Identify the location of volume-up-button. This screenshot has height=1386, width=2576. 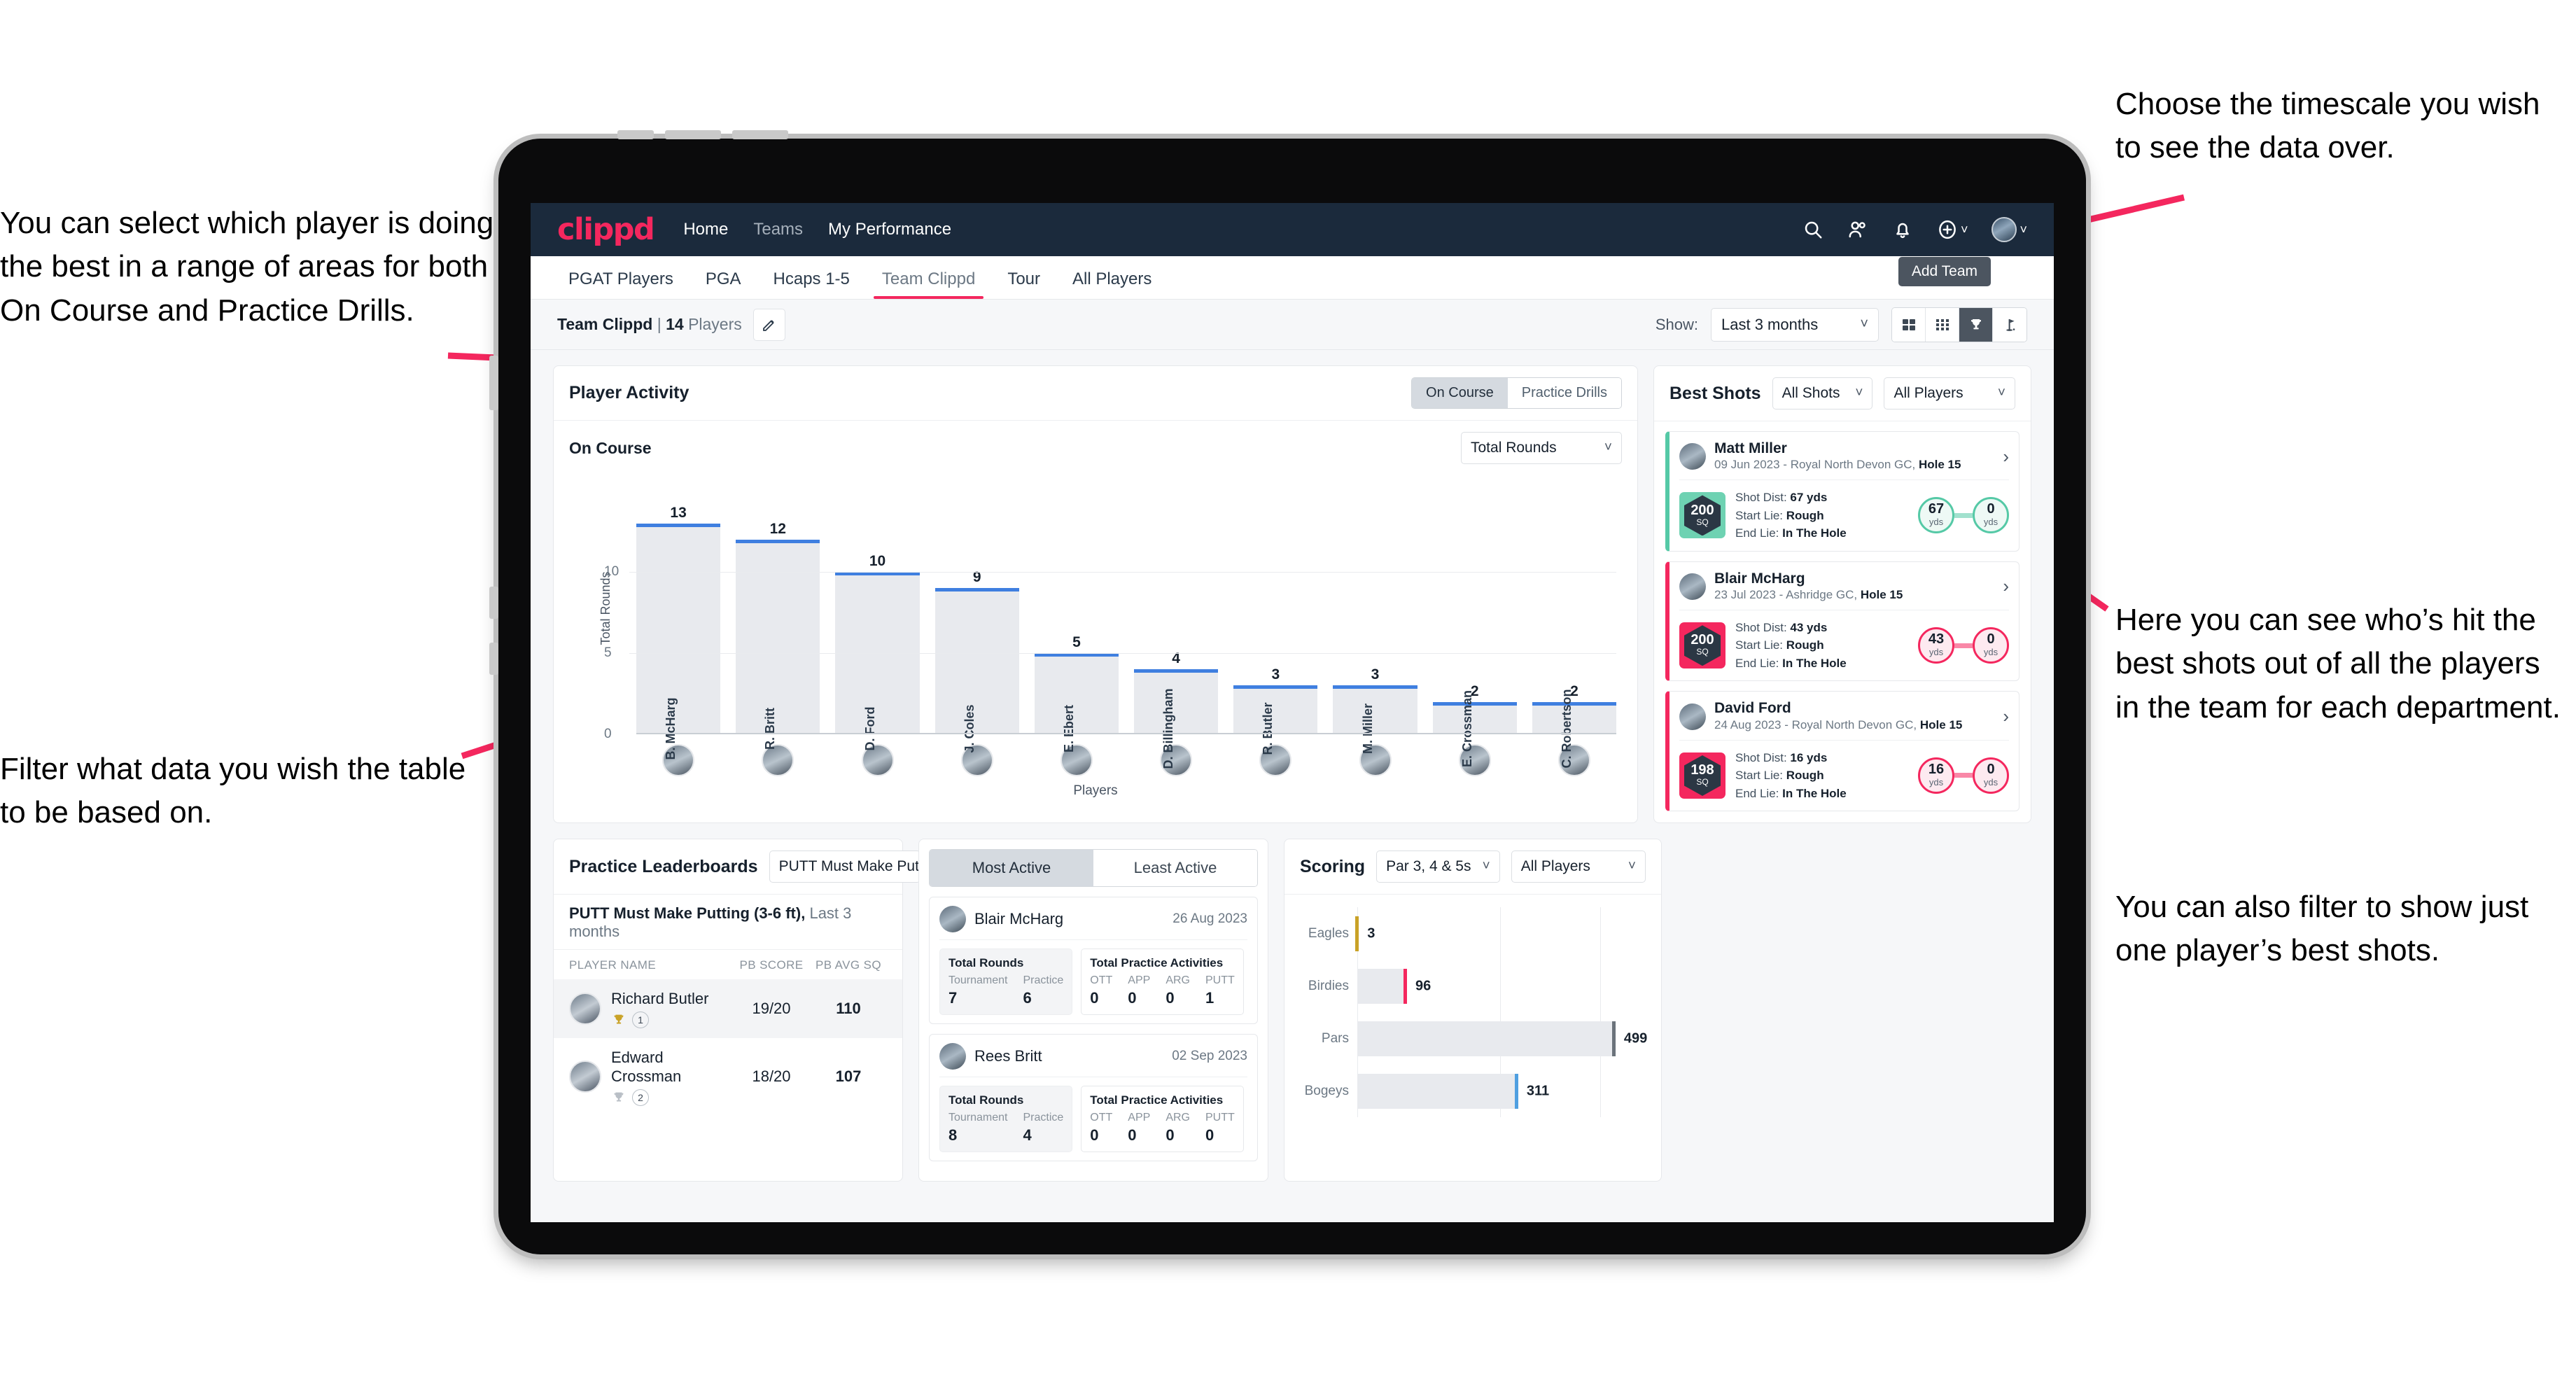
(693, 134).